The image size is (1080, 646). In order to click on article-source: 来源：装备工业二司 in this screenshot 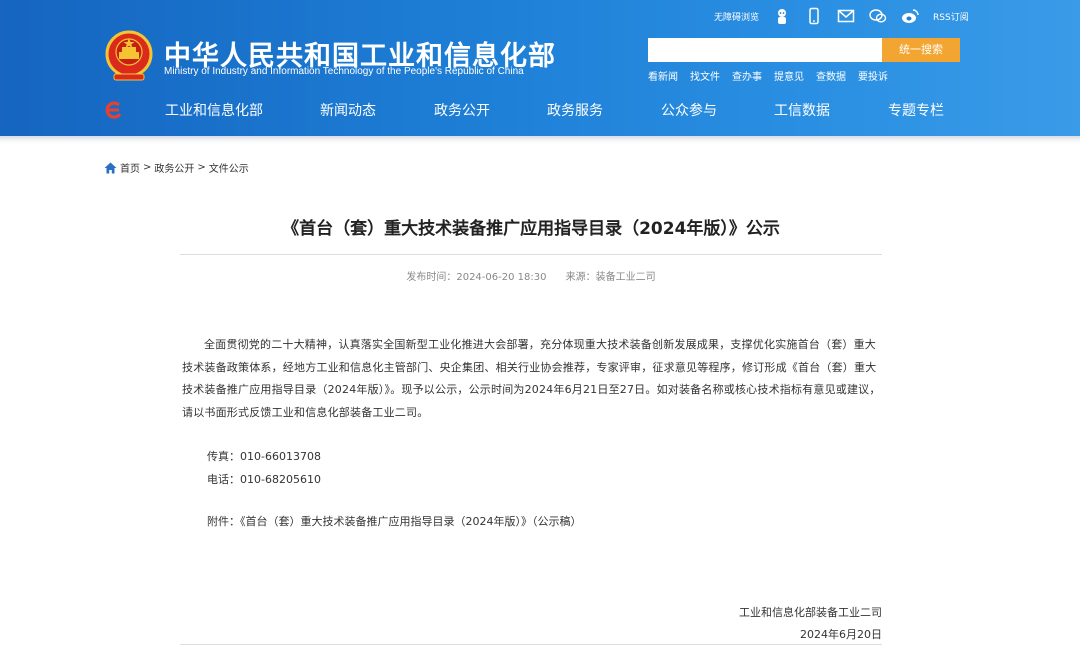, I will do `click(610, 277)`.